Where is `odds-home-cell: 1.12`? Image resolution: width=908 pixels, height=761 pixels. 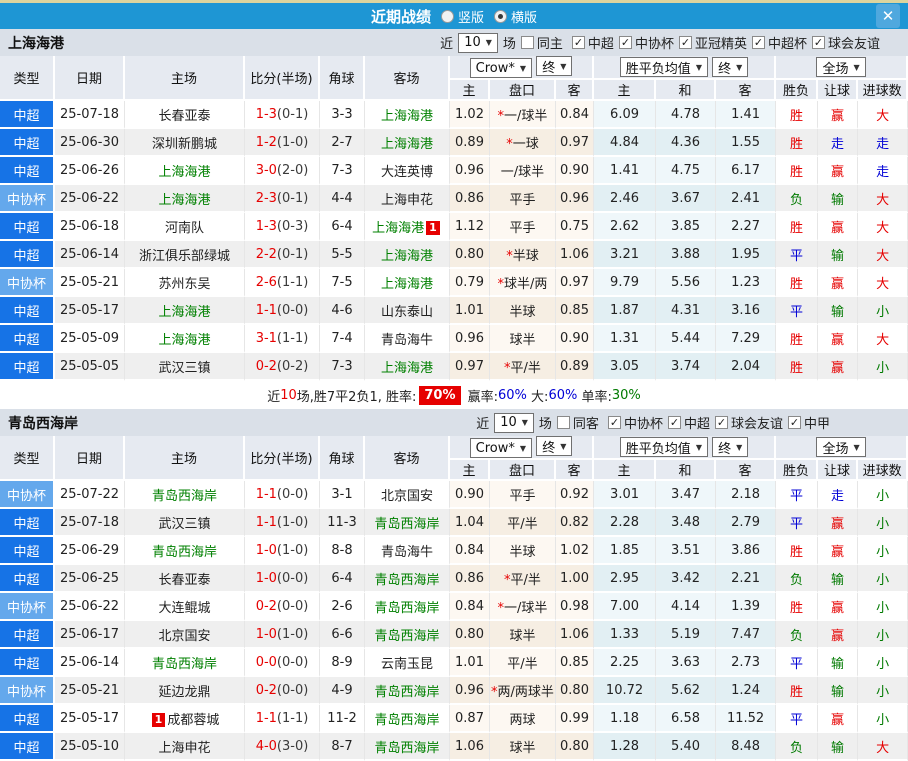
odds-home-cell: 1.12 is located at coordinates (470, 227).